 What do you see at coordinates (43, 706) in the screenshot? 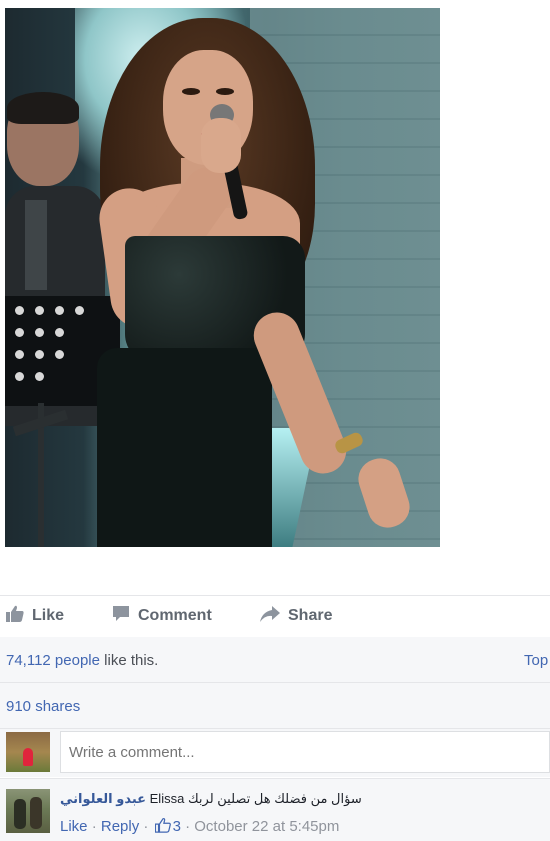
I see `shares-count-link: 910 shares` at bounding box center [43, 706].